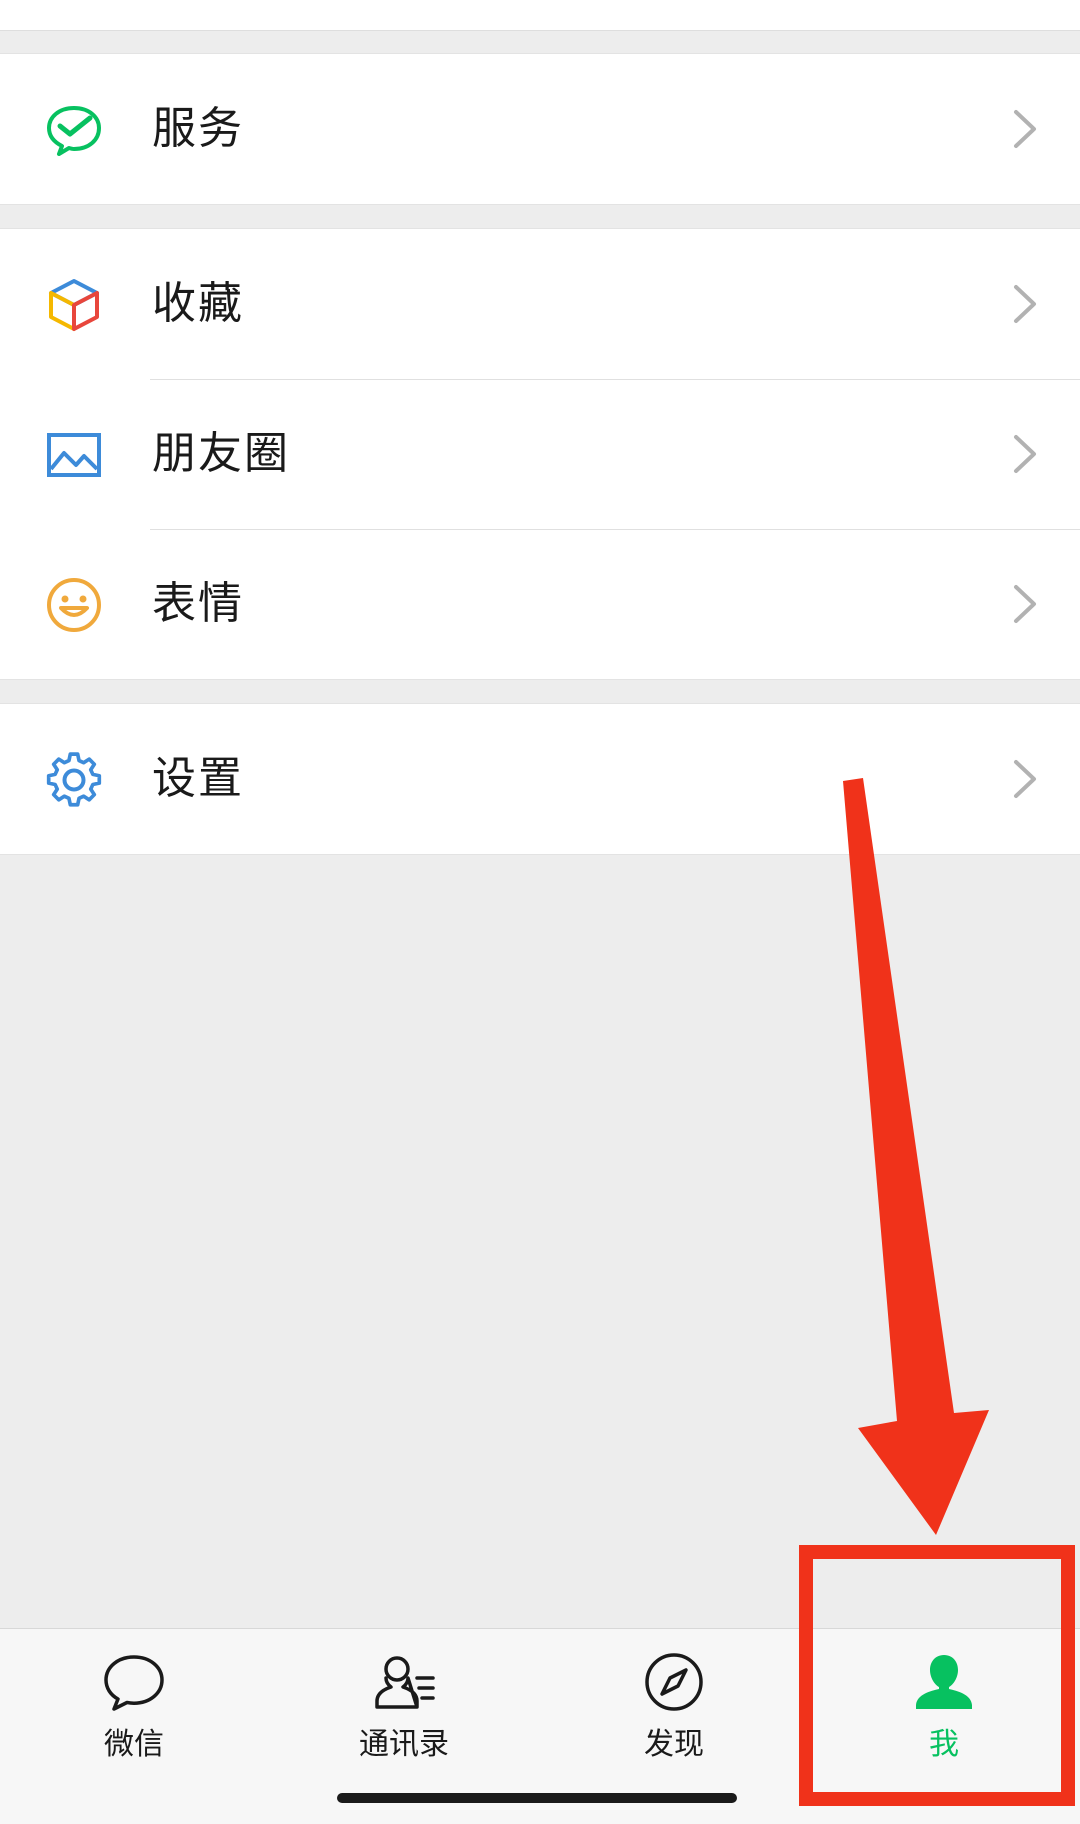 The height and width of the screenshot is (1824, 1080). Describe the element at coordinates (405, 1682) in the screenshot. I see `contacts-icon` at that location.